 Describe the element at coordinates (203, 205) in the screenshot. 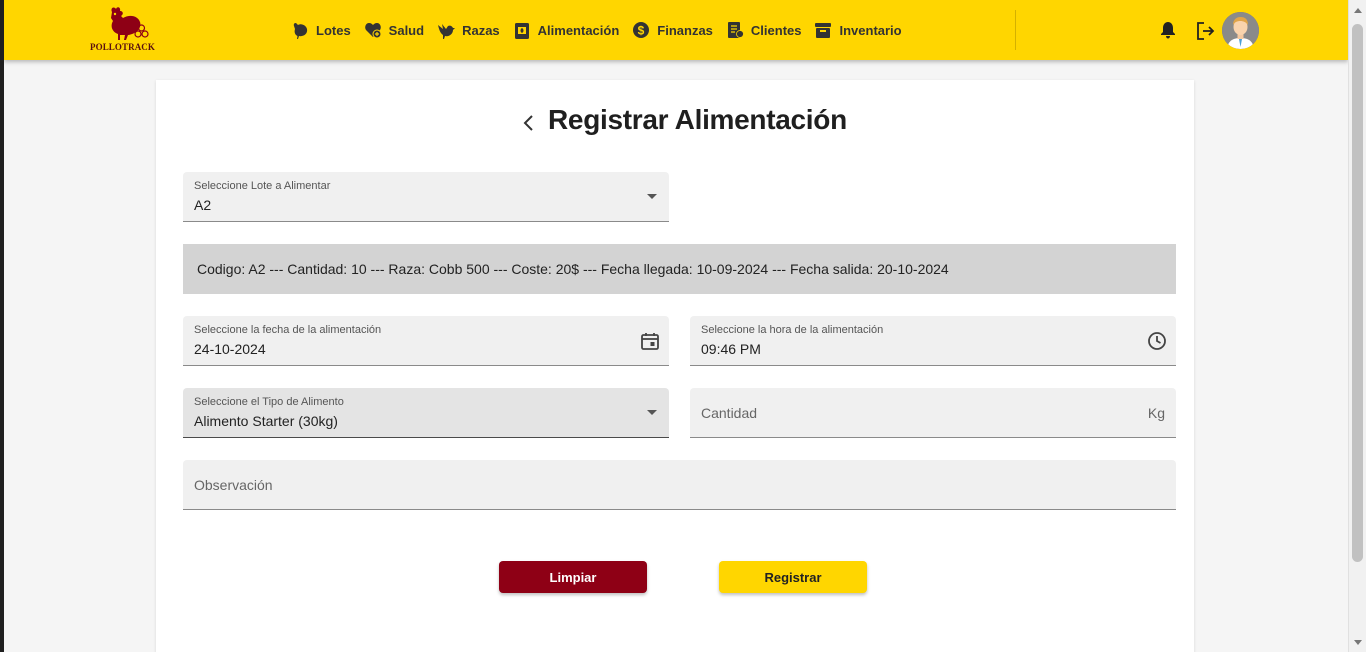

I see `lote-select-value: A2` at that location.